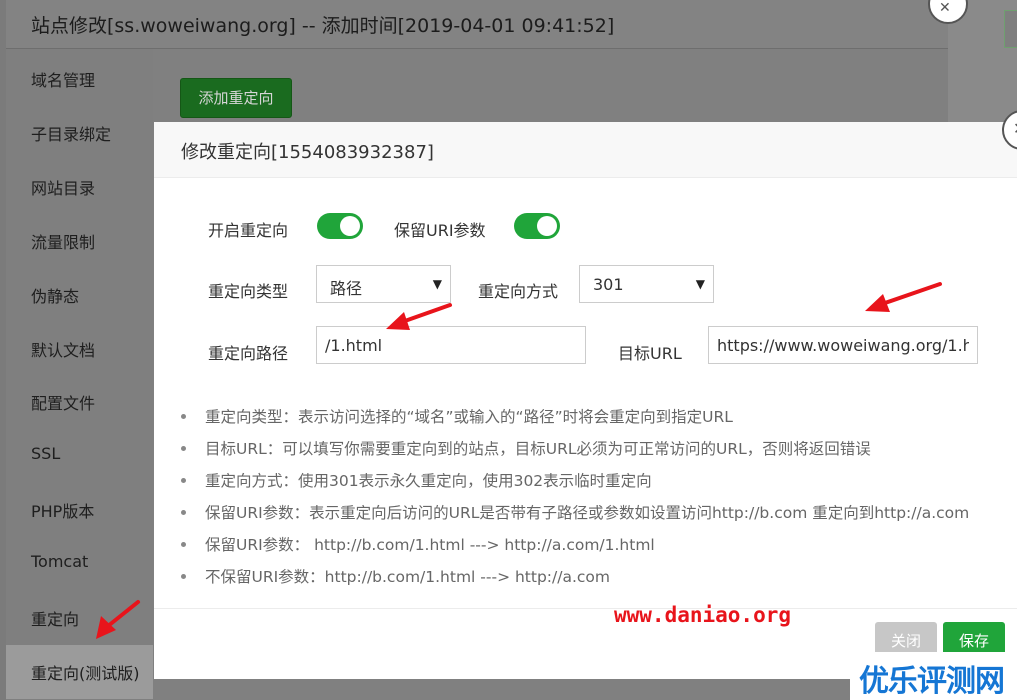 This screenshot has height=700, width=1017. What do you see at coordinates (932, 681) in the screenshot?
I see `brand-watermark-text: 优乐评测网` at bounding box center [932, 681].